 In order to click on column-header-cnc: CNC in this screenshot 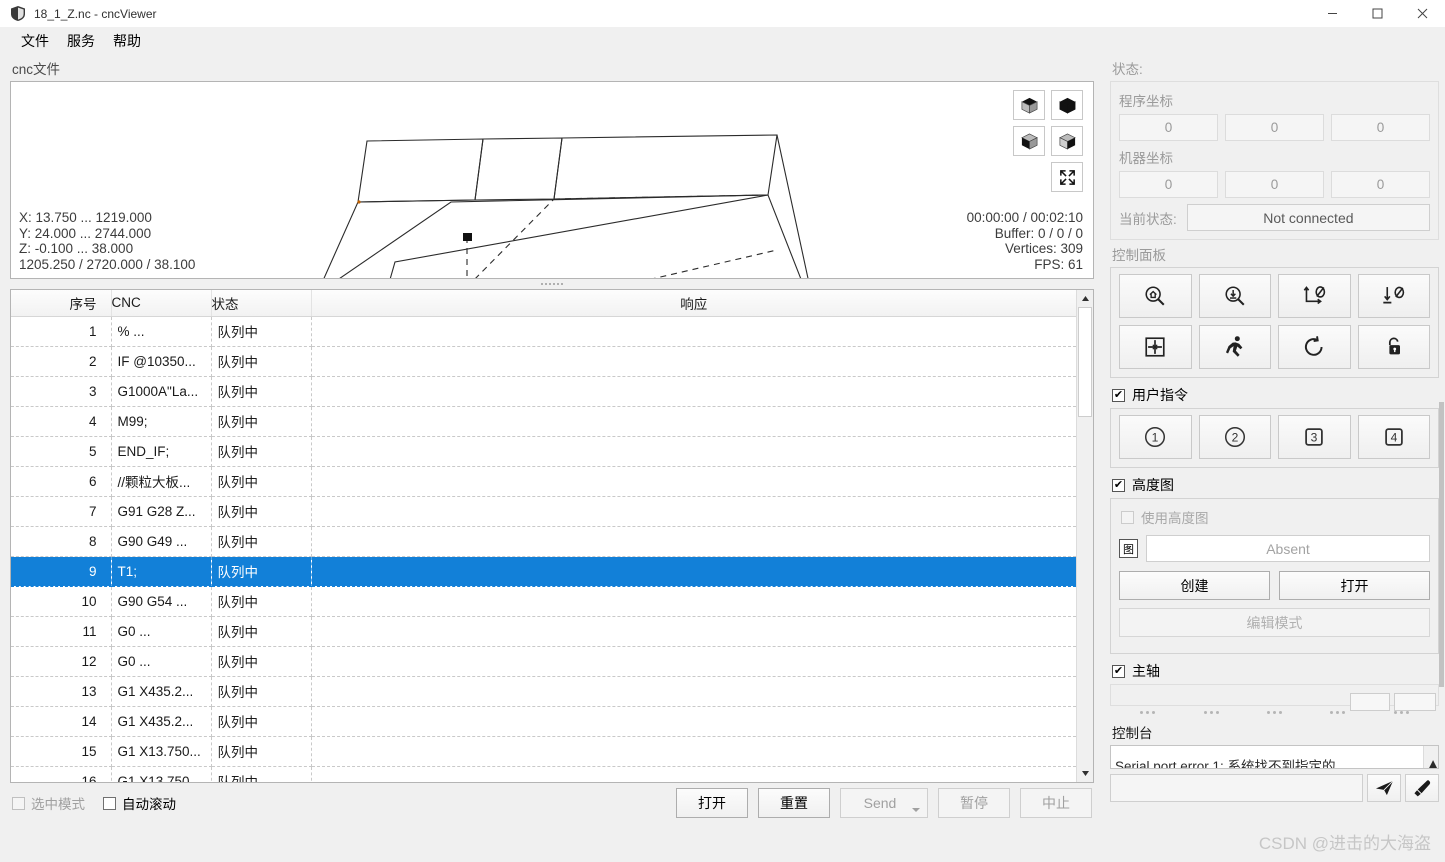, I will do `click(161, 303)`.